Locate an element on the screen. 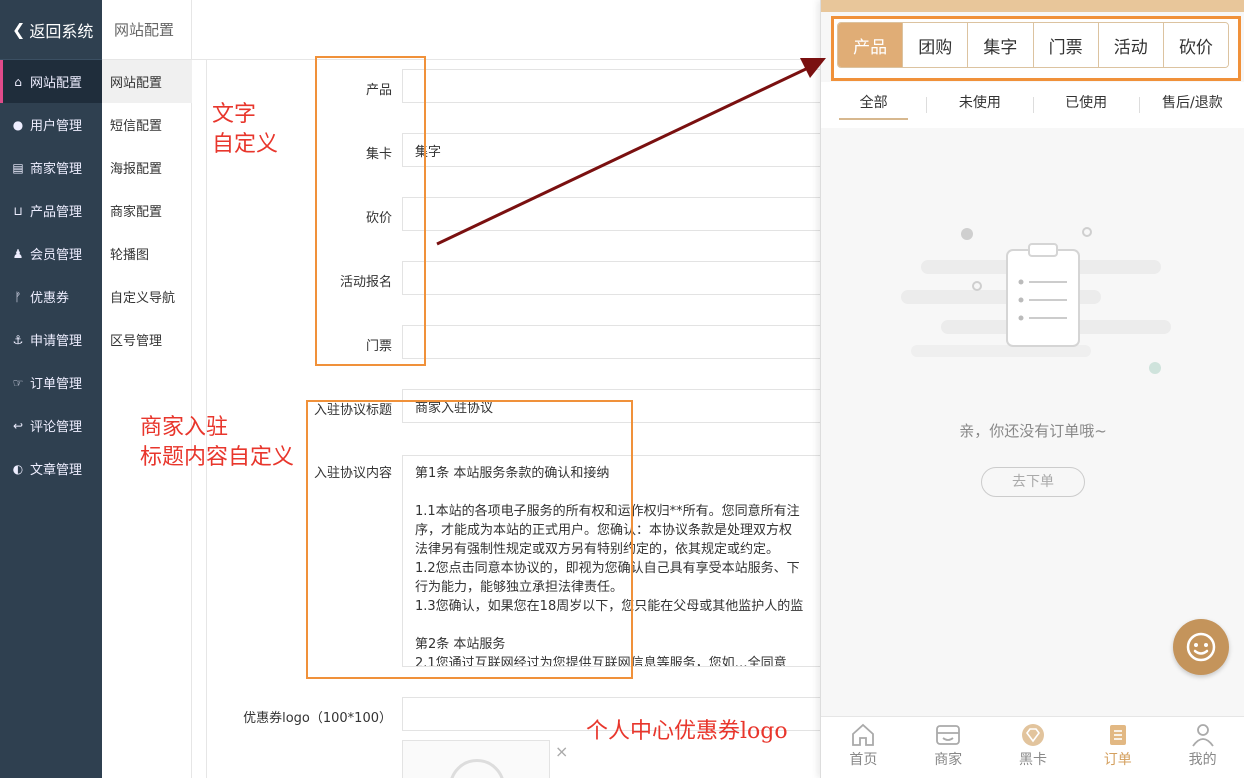 The width and height of the screenshot is (1244, 778). subnav-item-custom-nav: 自定义导航 is located at coordinates (147, 296).